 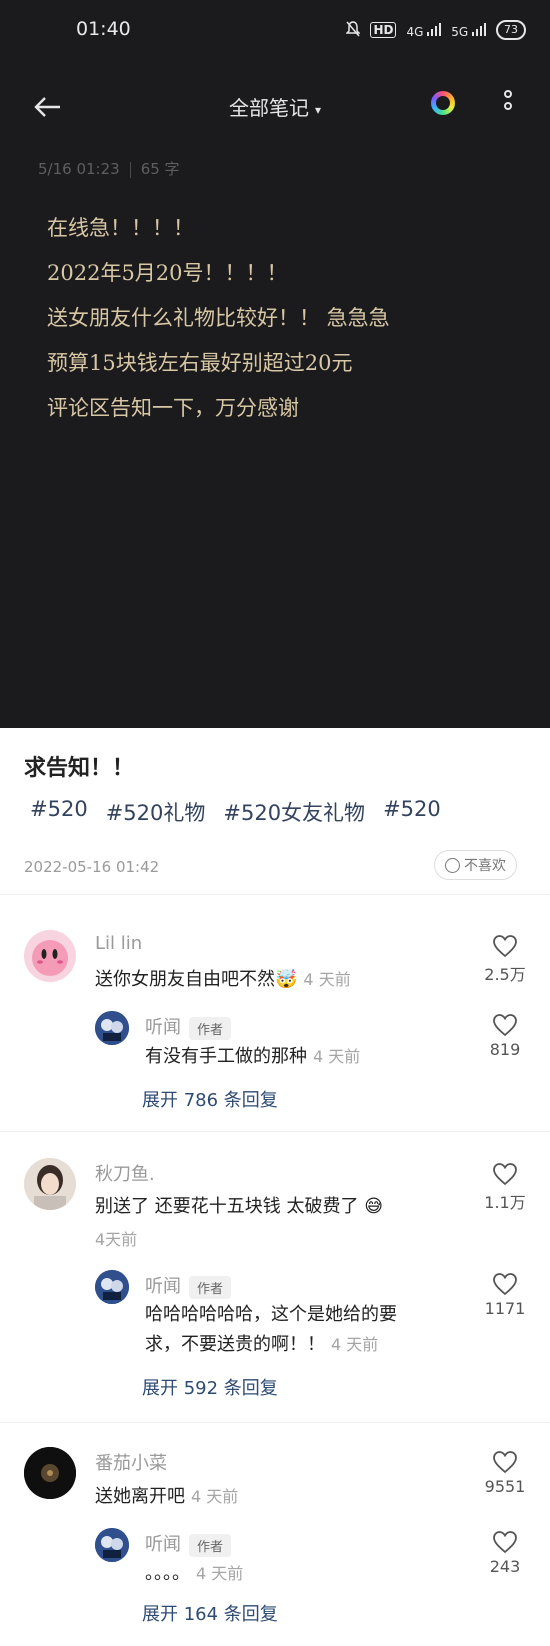 What do you see at coordinates (508, 105) in the screenshot?
I see `more-vertical-icon` at bounding box center [508, 105].